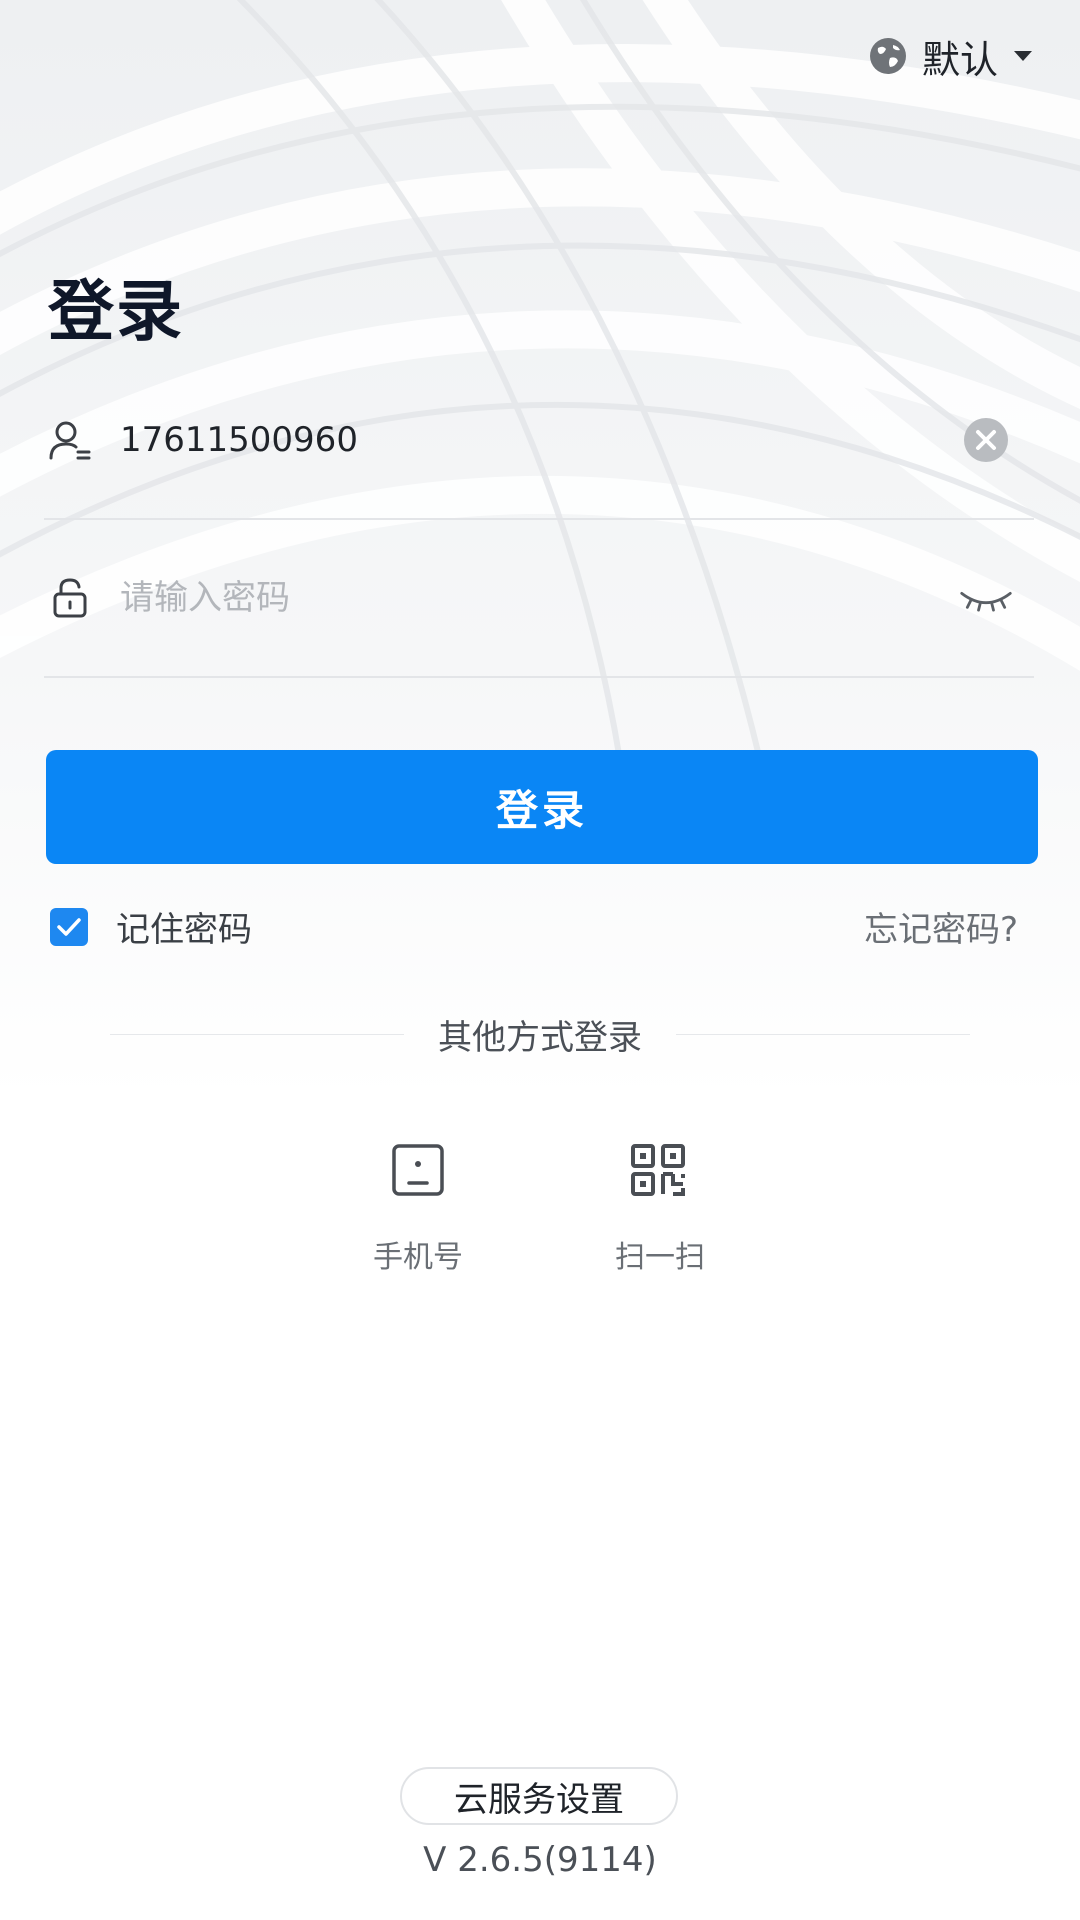 The image size is (1080, 1920). I want to click on language-label: 默认, so click(959, 59).